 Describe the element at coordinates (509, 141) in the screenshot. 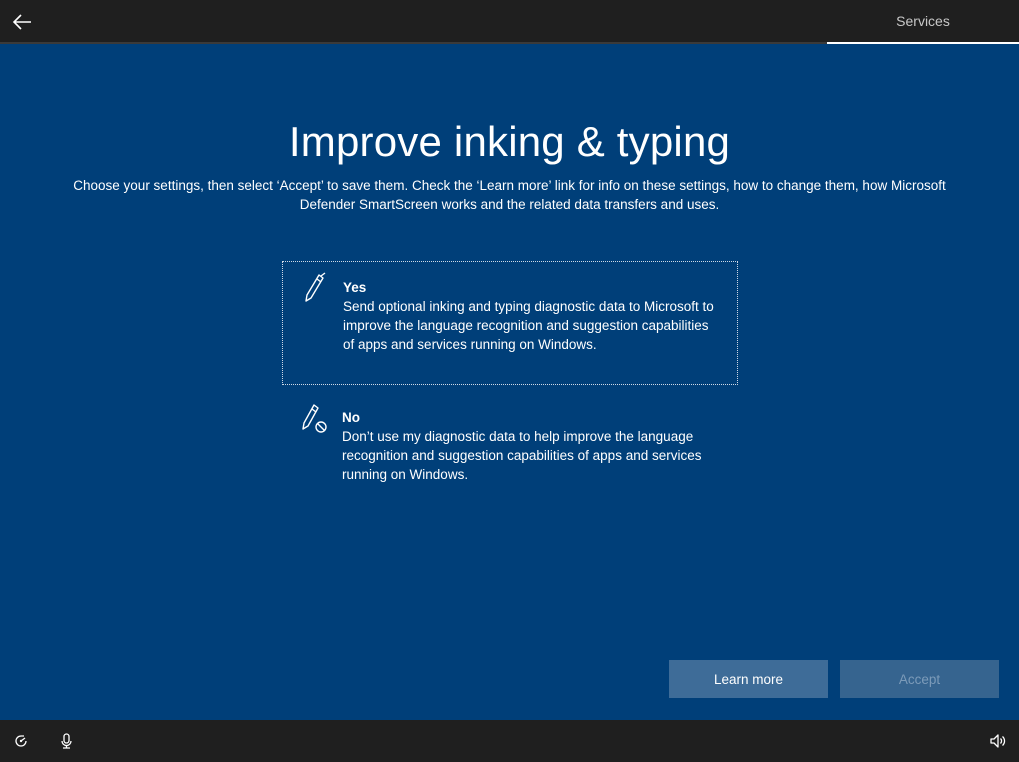

I see `page-title: Improve inking & typing` at that location.